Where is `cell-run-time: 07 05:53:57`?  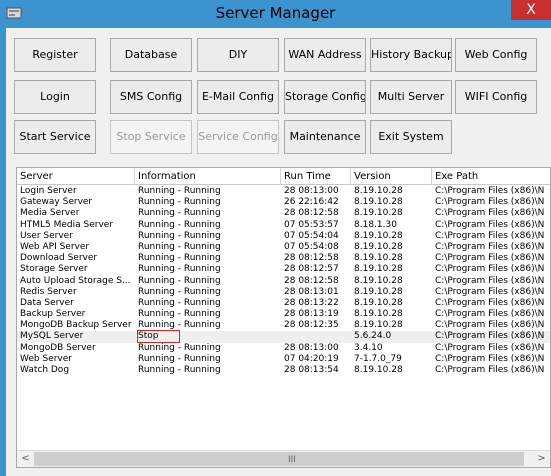 cell-run-time: 07 05:53:57 is located at coordinates (311, 224).